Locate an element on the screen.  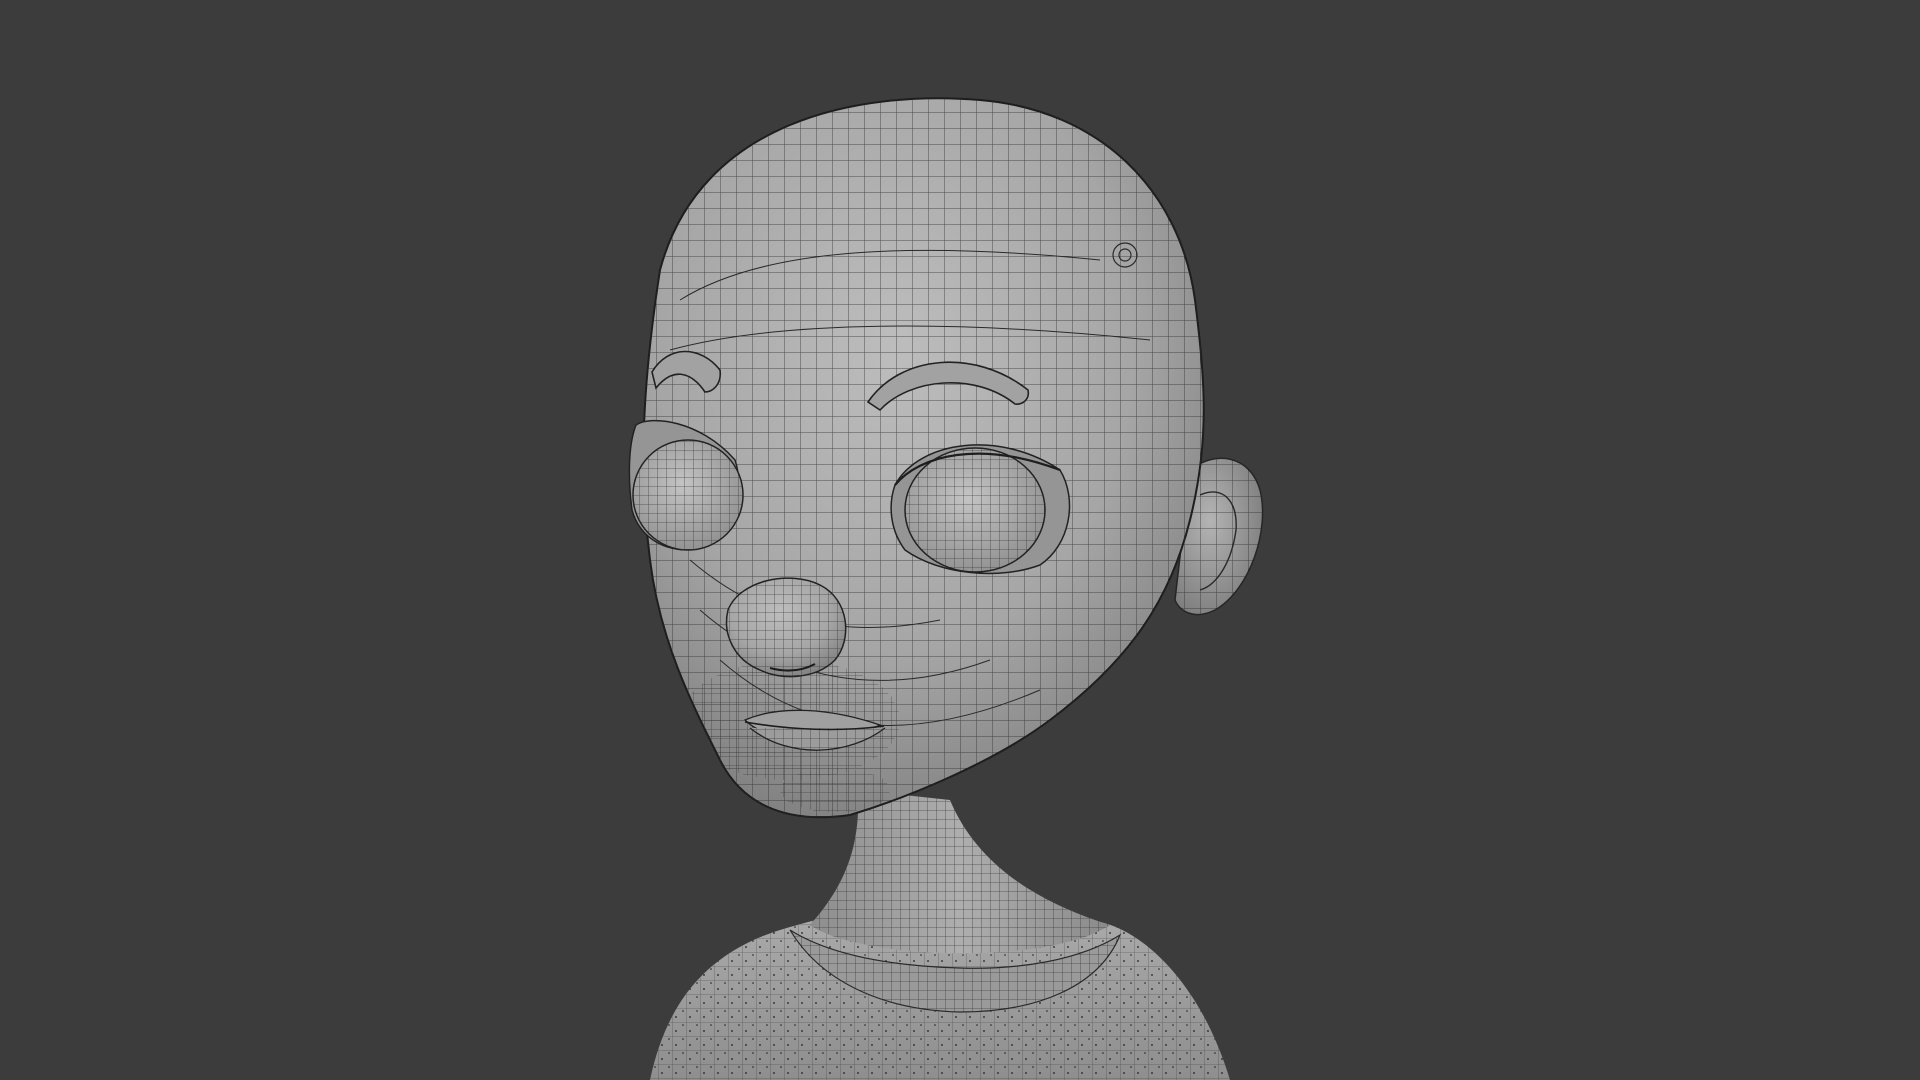
eye-right is located at coordinates (980, 509).